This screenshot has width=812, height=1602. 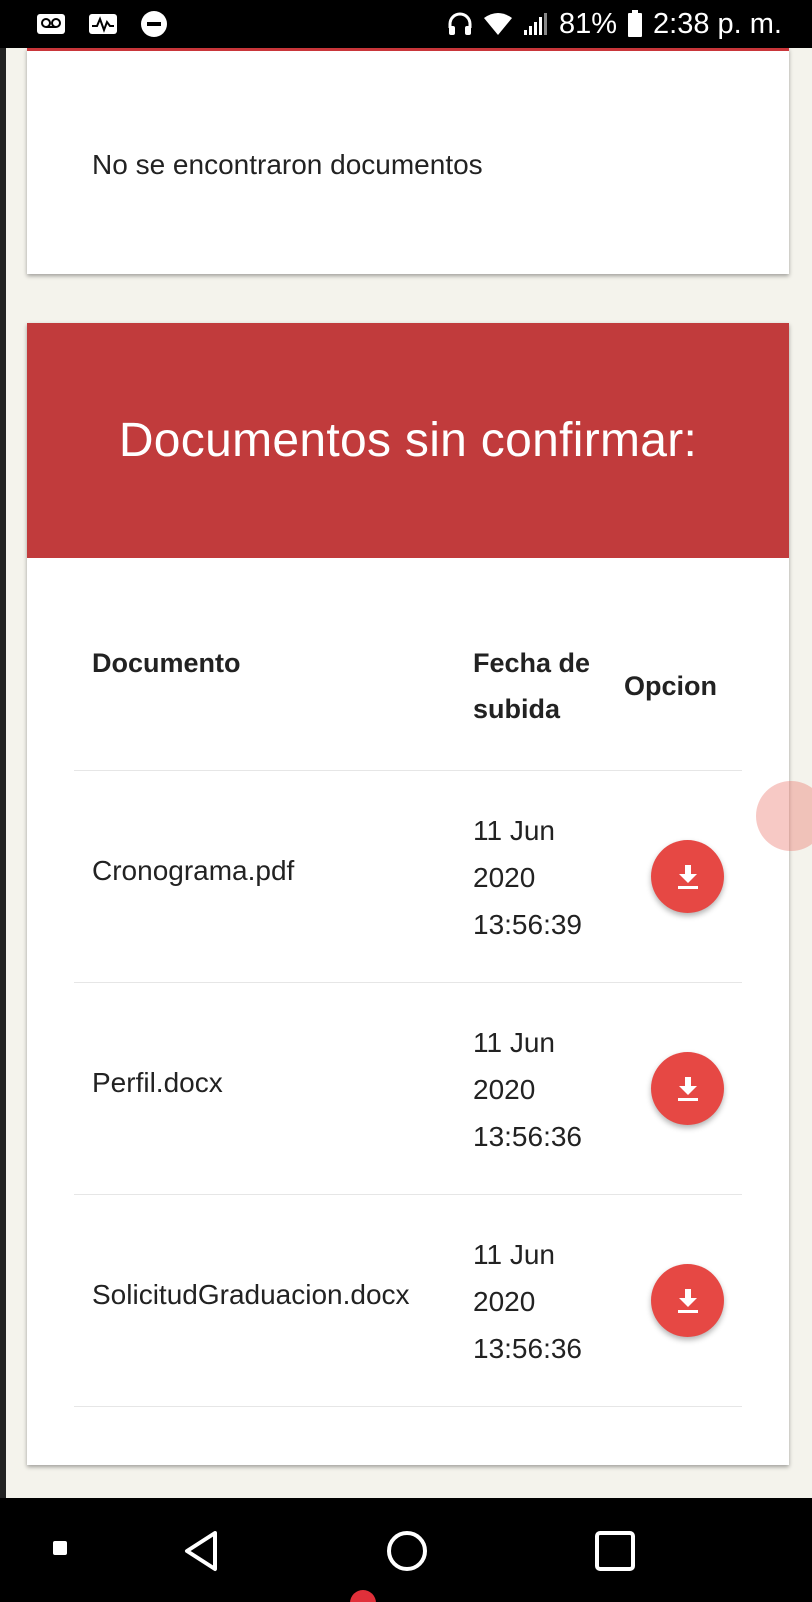 I want to click on card-title: Documentos sin confirmar:, so click(x=408, y=440).